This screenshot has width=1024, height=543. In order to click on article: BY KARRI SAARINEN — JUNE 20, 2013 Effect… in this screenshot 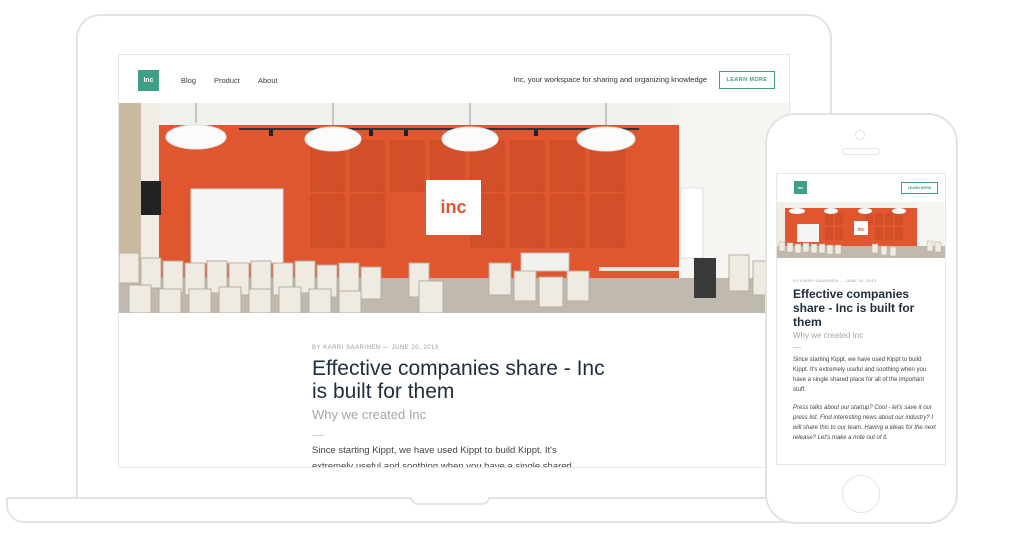, I will do `click(462, 406)`.